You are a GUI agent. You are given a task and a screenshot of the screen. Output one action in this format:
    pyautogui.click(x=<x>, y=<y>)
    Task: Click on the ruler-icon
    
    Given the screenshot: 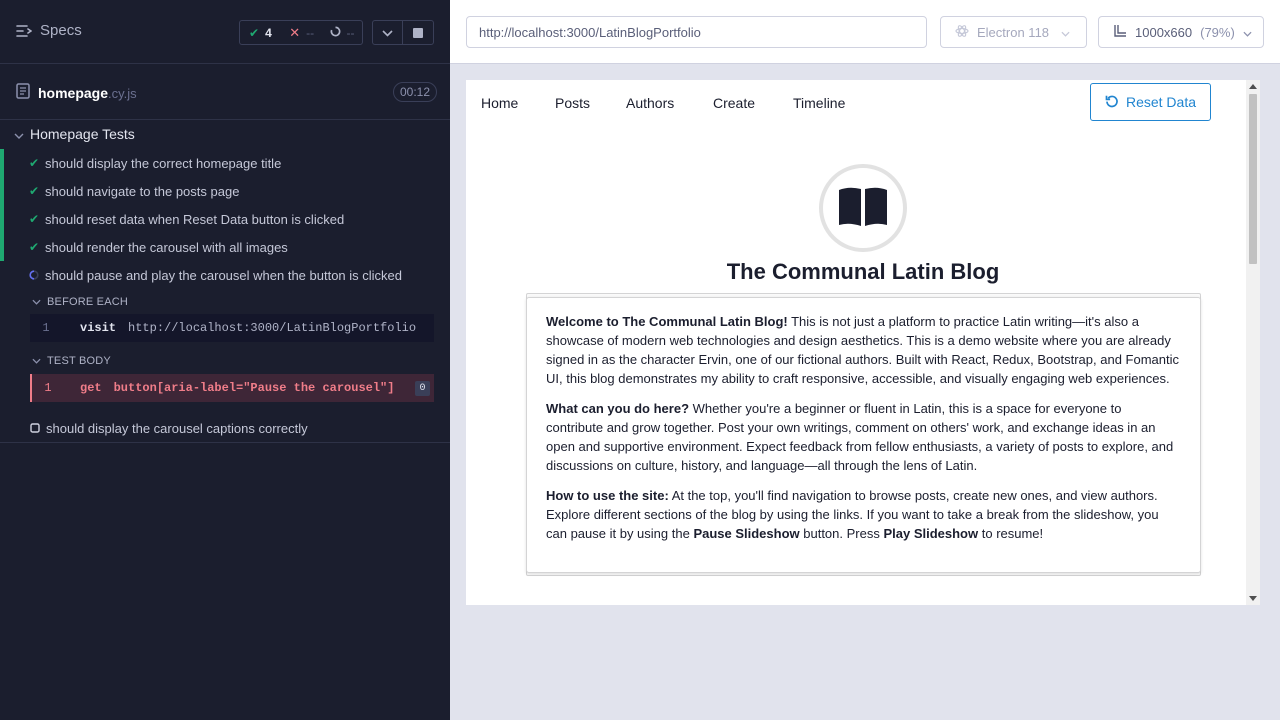 What is the action you would take?
    pyautogui.click(x=1120, y=32)
    